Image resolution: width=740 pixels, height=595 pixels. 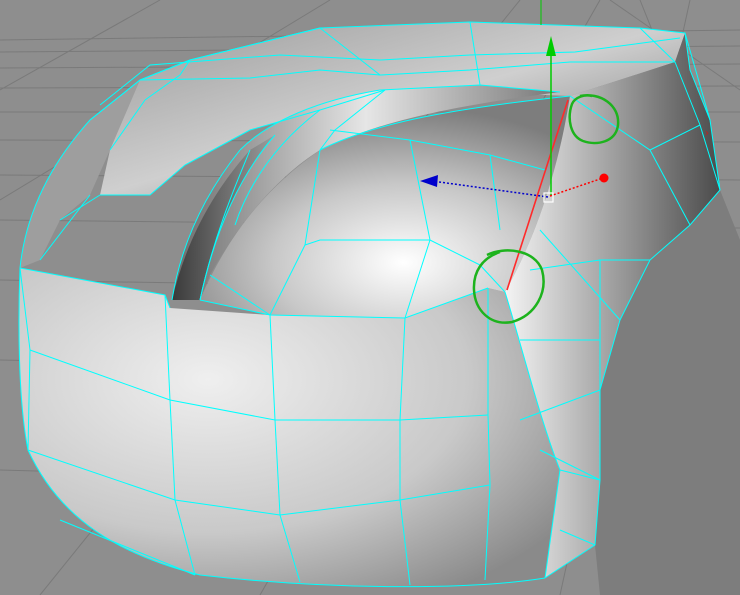 What do you see at coordinates (604, 178) in the screenshot?
I see `x-axis-handle-tip` at bounding box center [604, 178].